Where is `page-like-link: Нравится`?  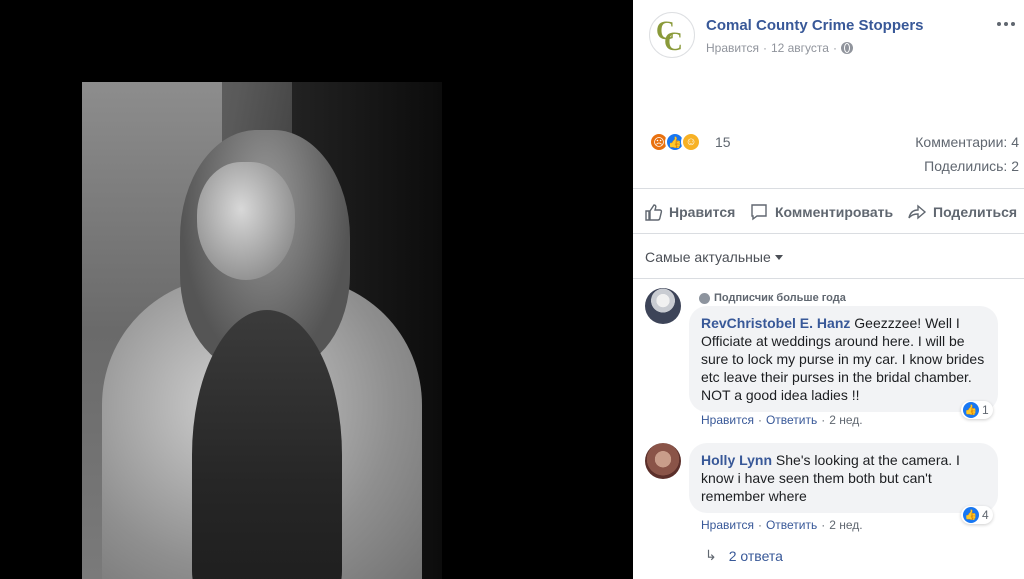 page-like-link: Нравится is located at coordinates (732, 48).